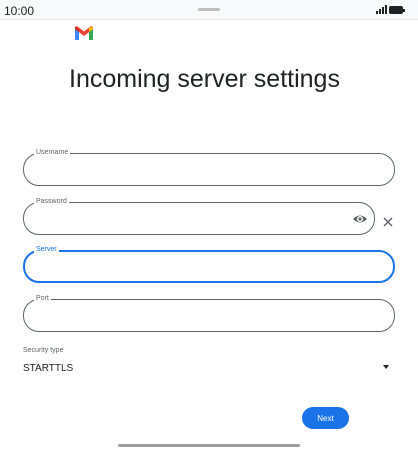 The image size is (418, 452). What do you see at coordinates (397, 10) in the screenshot?
I see `battery-icon` at bounding box center [397, 10].